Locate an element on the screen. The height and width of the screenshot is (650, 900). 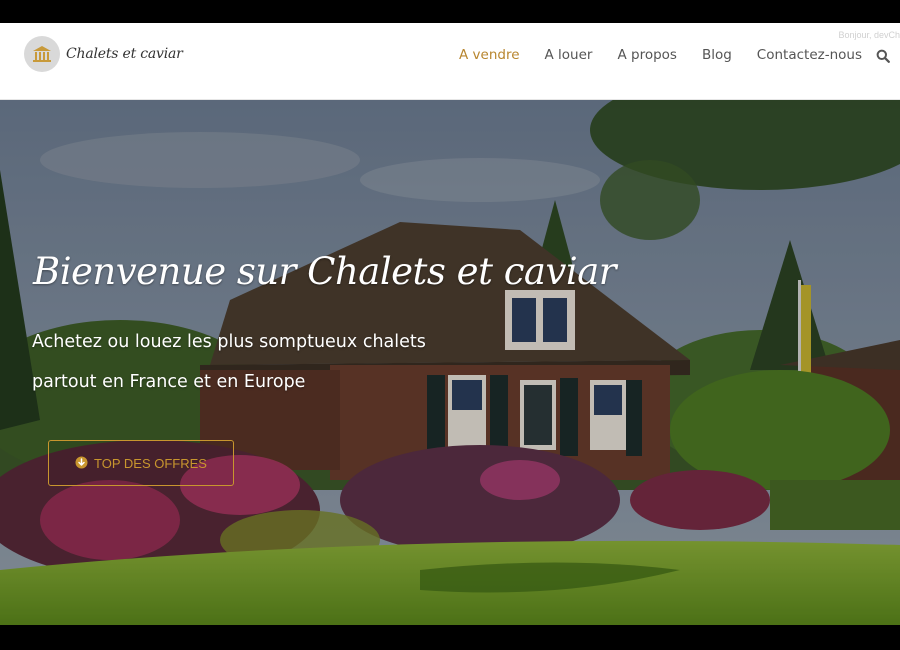
nav-item-a-propos: A propos is located at coordinates (646, 55).